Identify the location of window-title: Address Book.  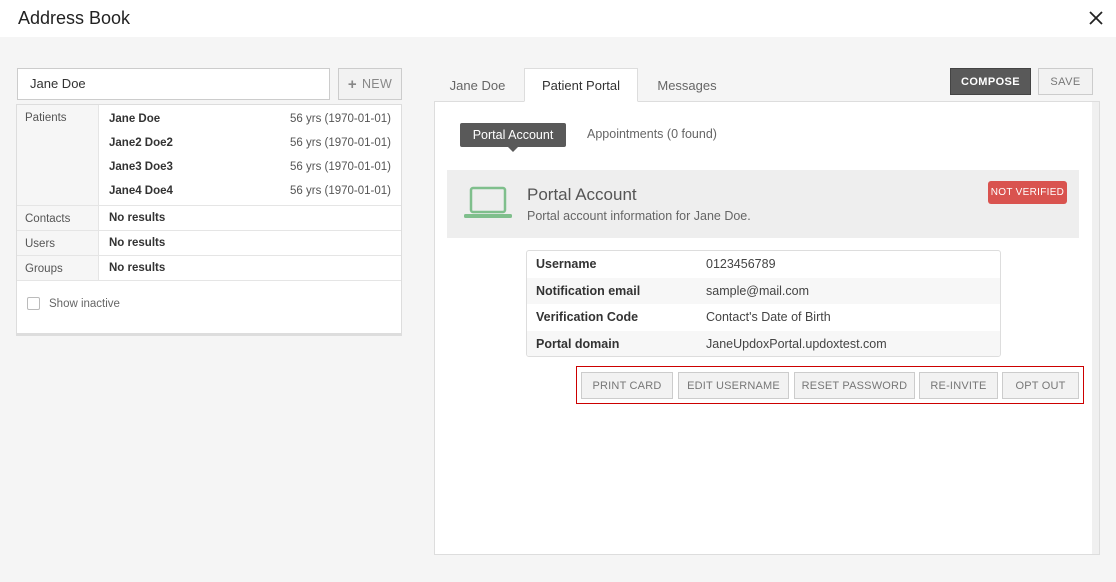
(74, 18).